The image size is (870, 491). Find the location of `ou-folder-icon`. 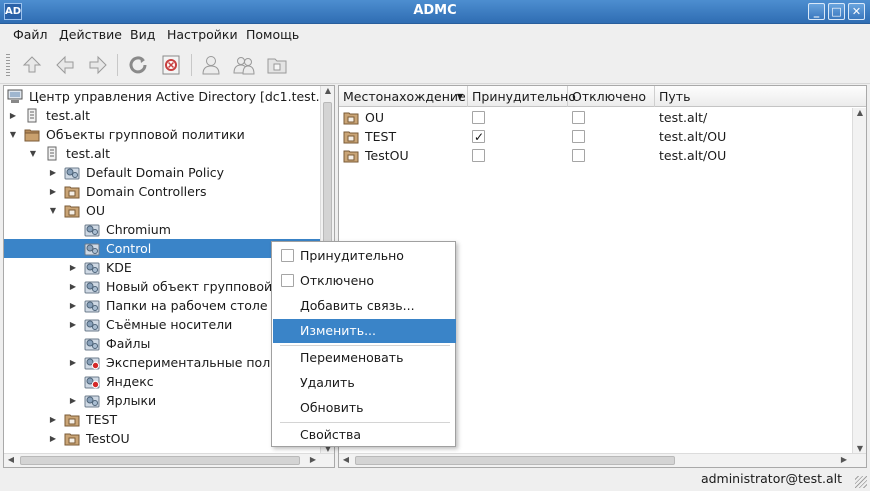

ou-folder-icon is located at coordinates (351, 155).